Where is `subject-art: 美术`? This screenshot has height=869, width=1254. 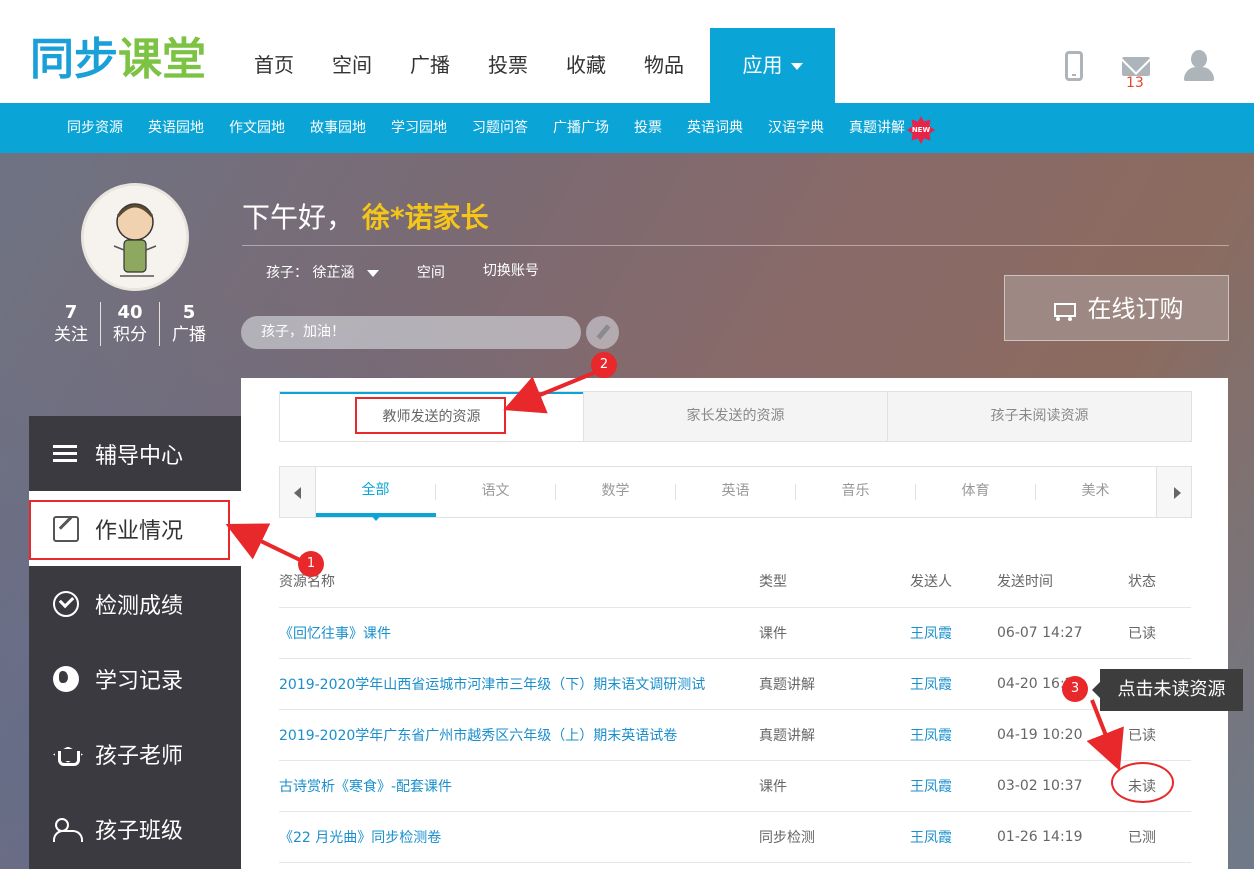 subject-art: 美术 is located at coordinates (1096, 492).